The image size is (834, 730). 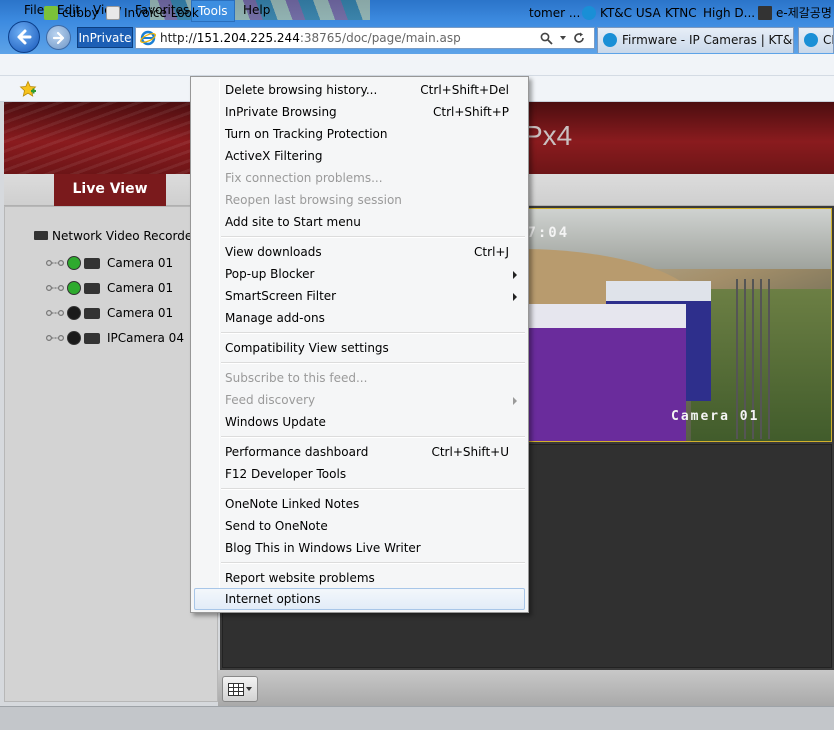 I want to click on address-path: :38765/doc/page/main.asp, so click(x=380, y=38).